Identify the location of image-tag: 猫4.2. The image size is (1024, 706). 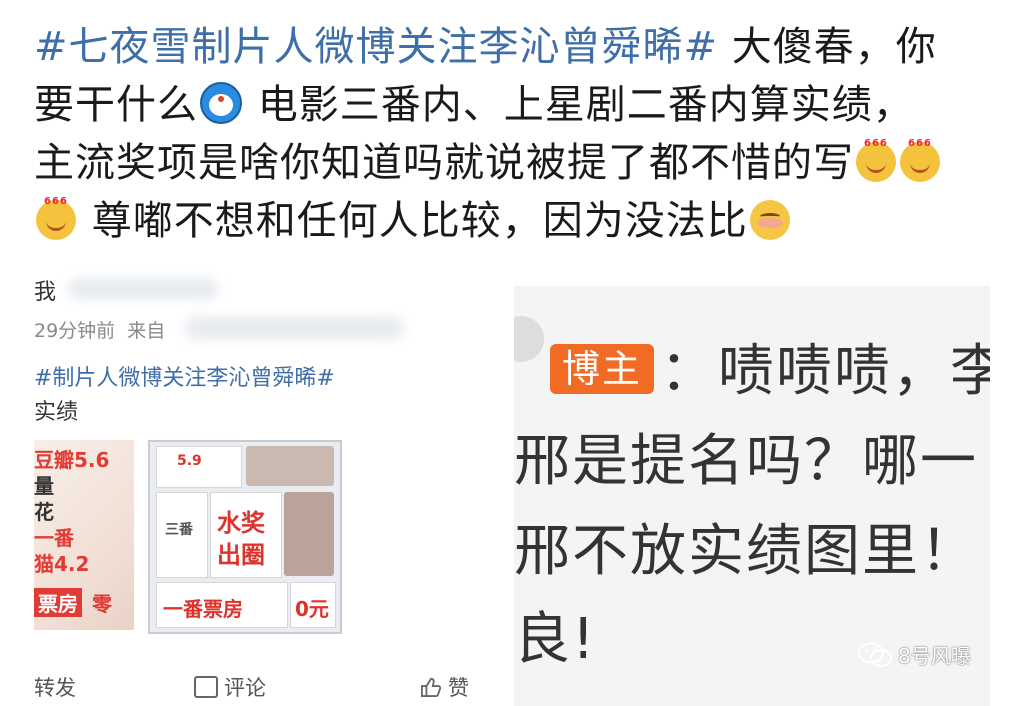
(62, 564).